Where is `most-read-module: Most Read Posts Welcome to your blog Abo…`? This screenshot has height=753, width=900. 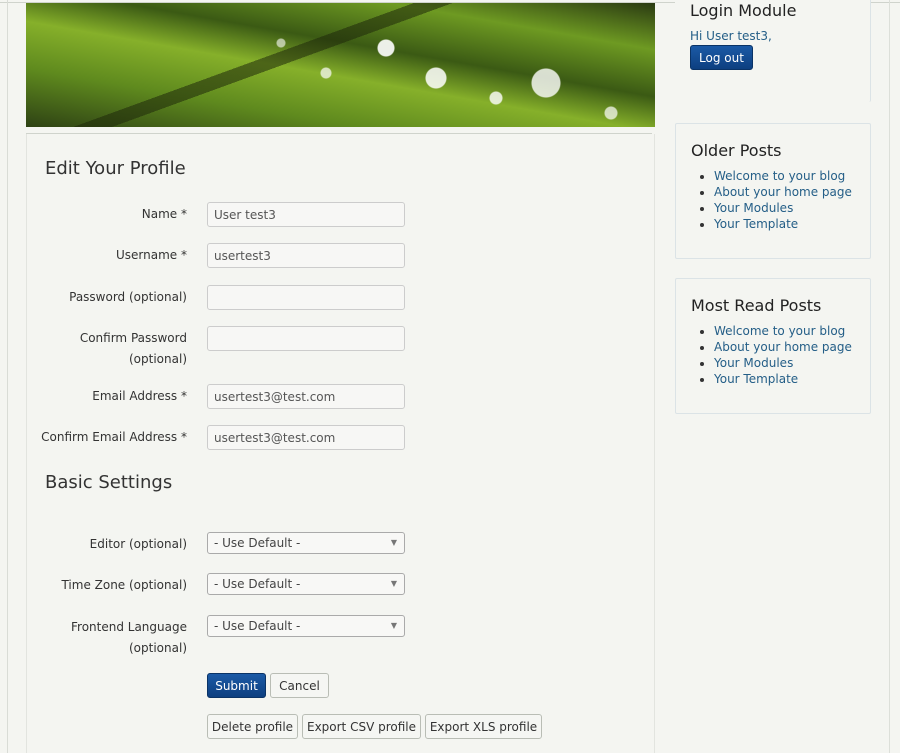 most-read-module: Most Read Posts Welcome to your blog Abo… is located at coordinates (773, 346).